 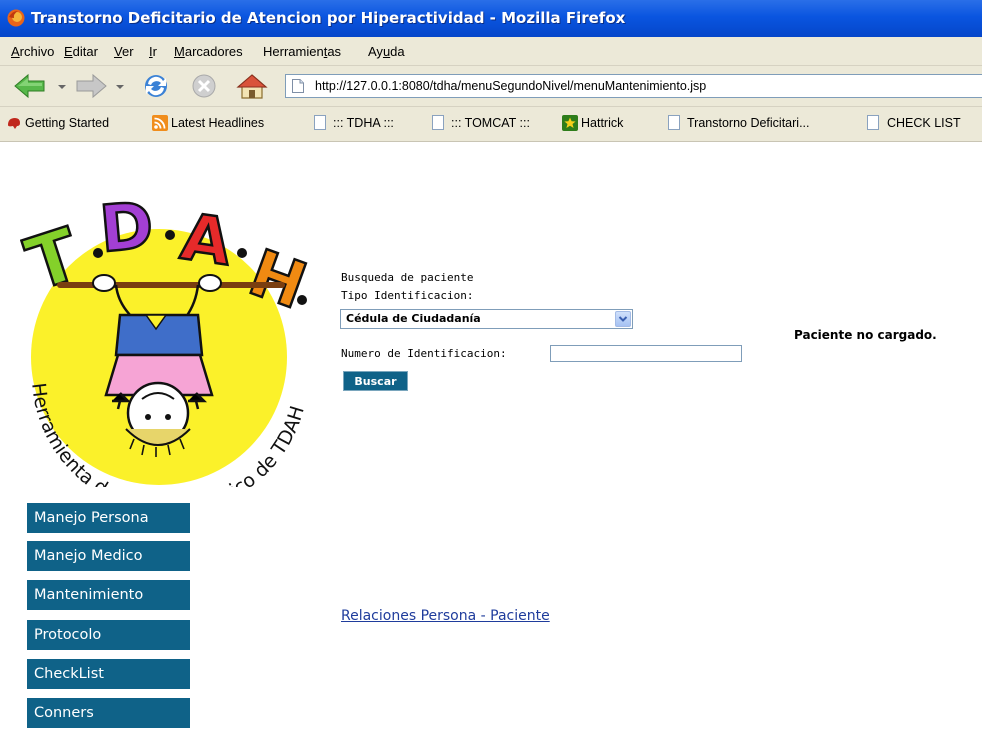 What do you see at coordinates (108, 635) in the screenshot?
I see `sidebar-item-protocolo: Protocolo` at bounding box center [108, 635].